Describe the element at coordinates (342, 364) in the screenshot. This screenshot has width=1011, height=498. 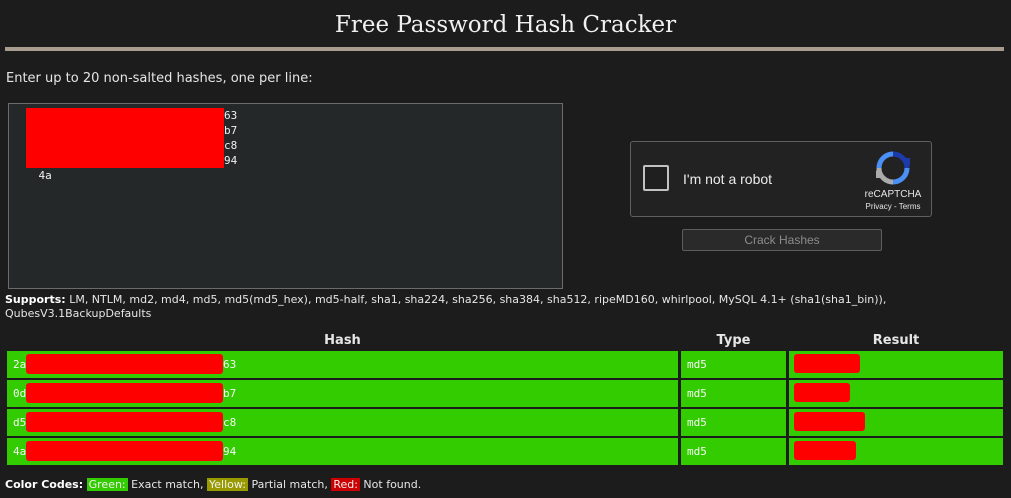
I see `hash-cell: 2a 63` at that location.